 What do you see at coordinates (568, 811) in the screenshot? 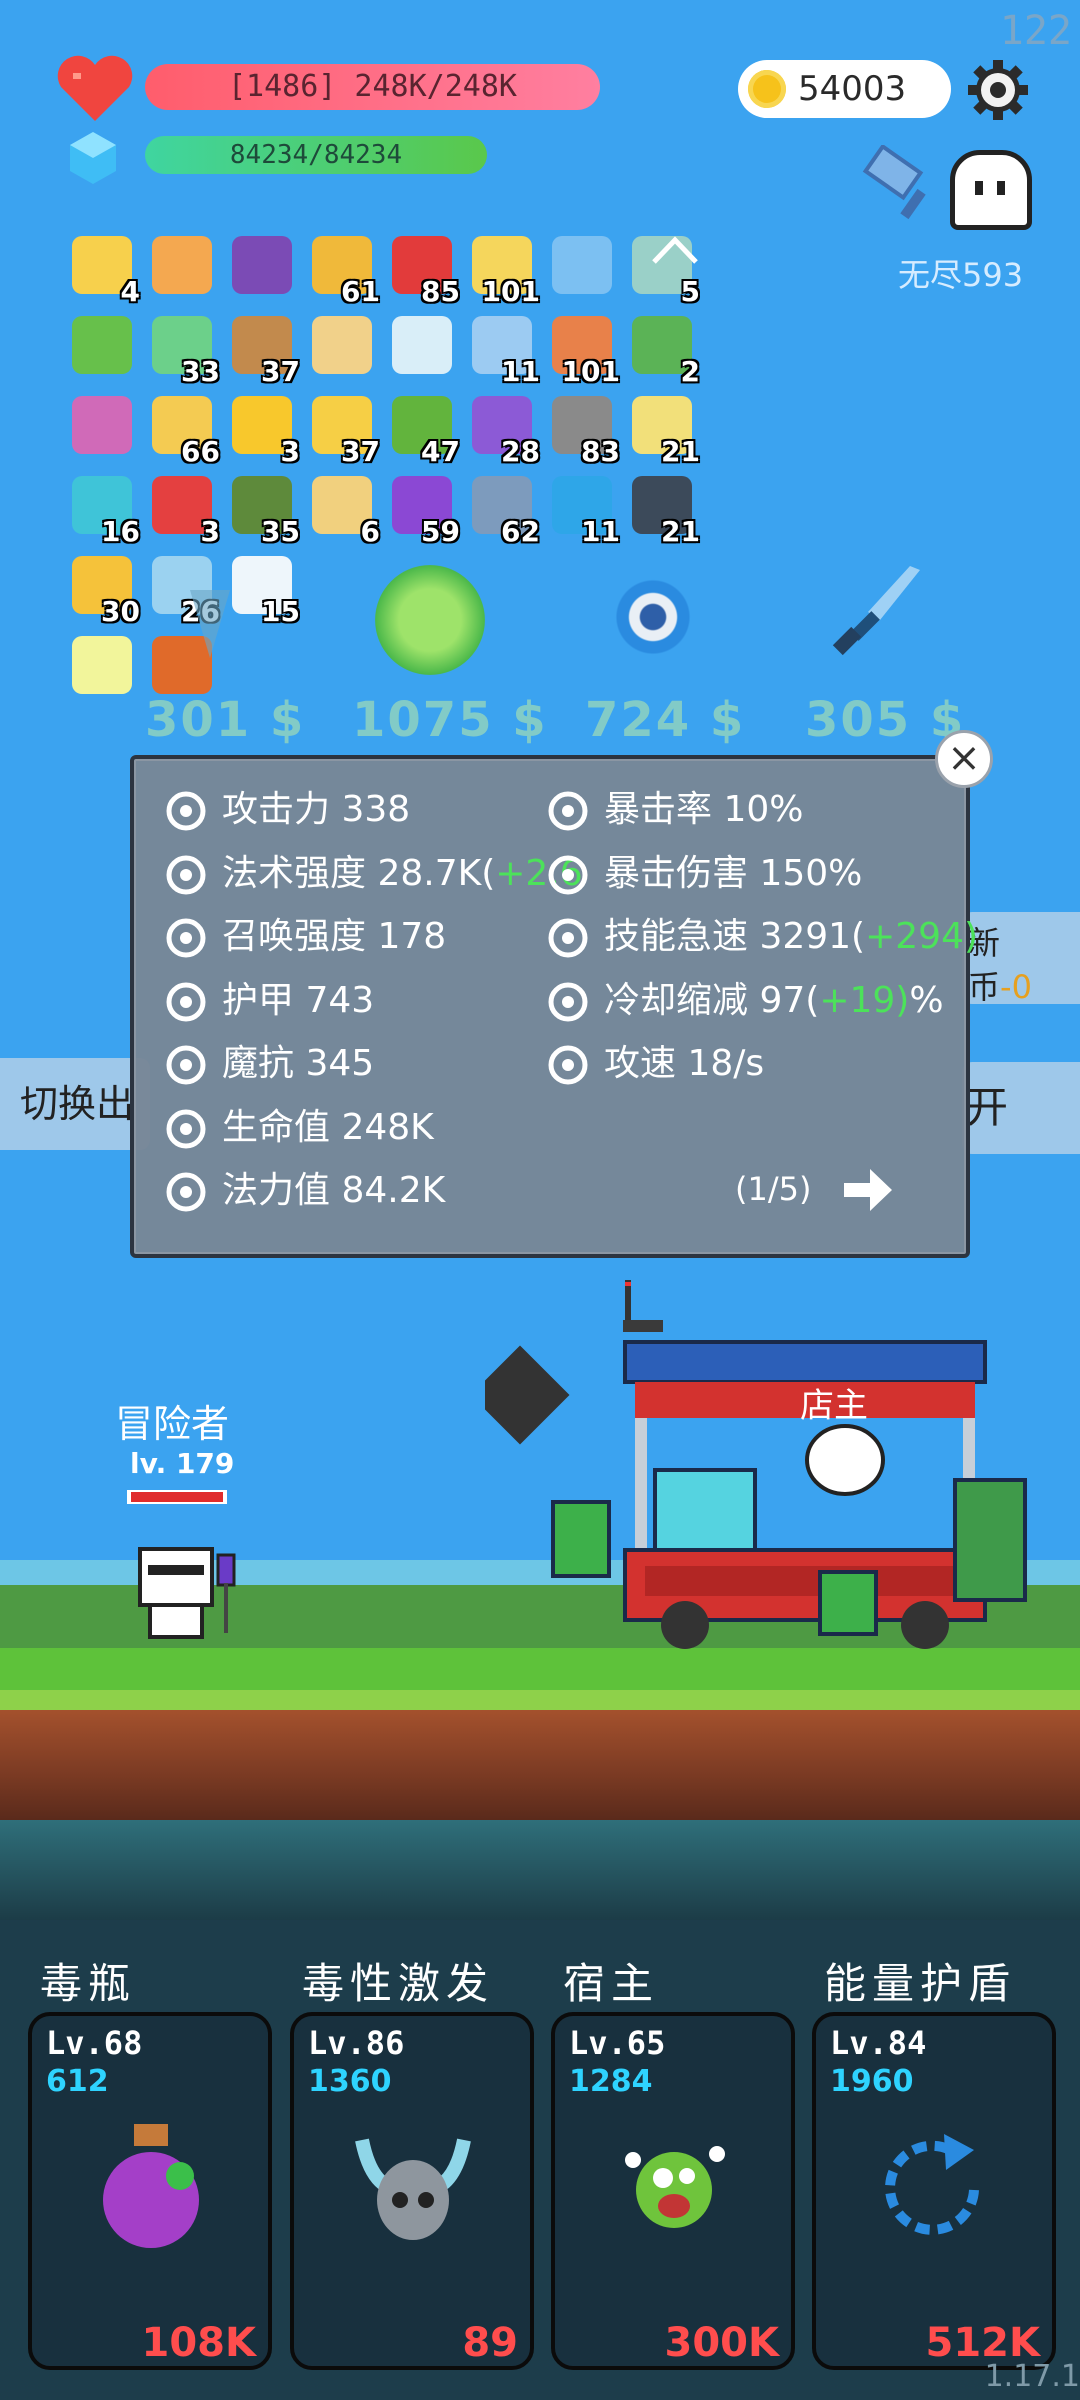
I see `crit-rate-icon` at bounding box center [568, 811].